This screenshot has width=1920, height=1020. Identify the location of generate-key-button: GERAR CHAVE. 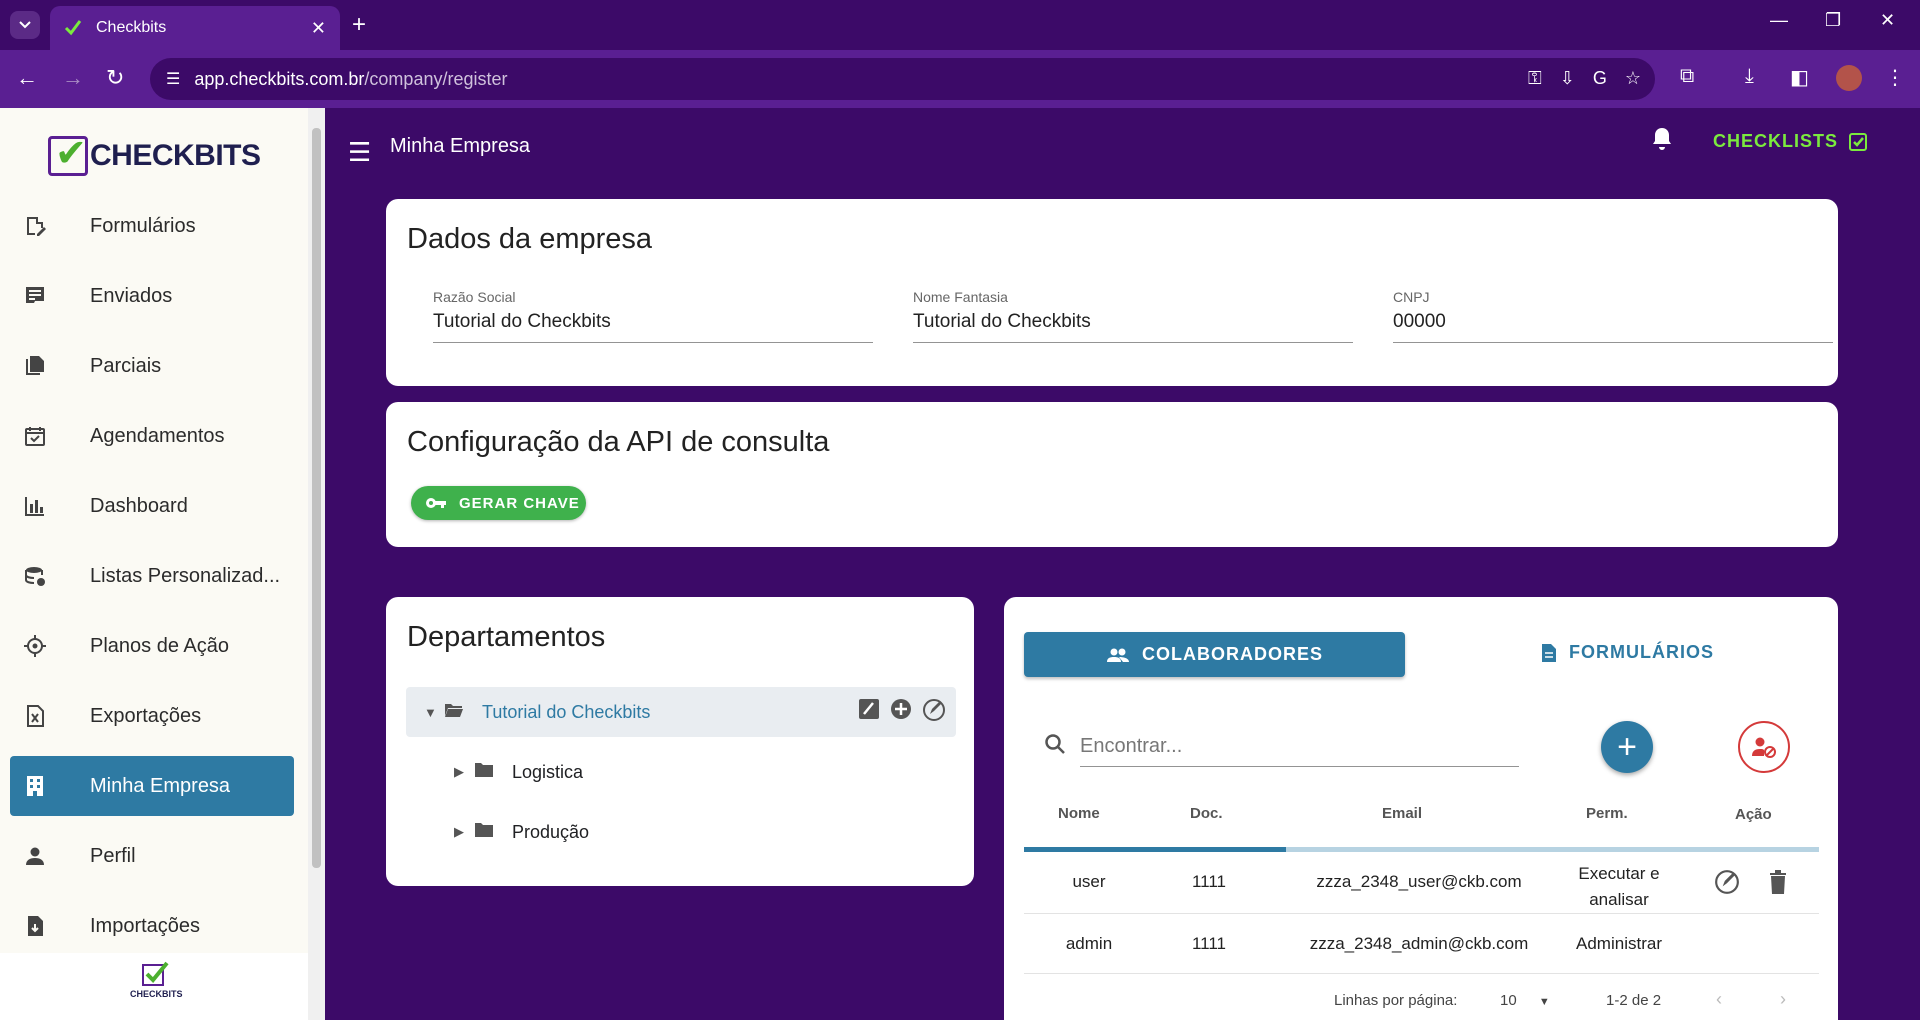
(498, 503).